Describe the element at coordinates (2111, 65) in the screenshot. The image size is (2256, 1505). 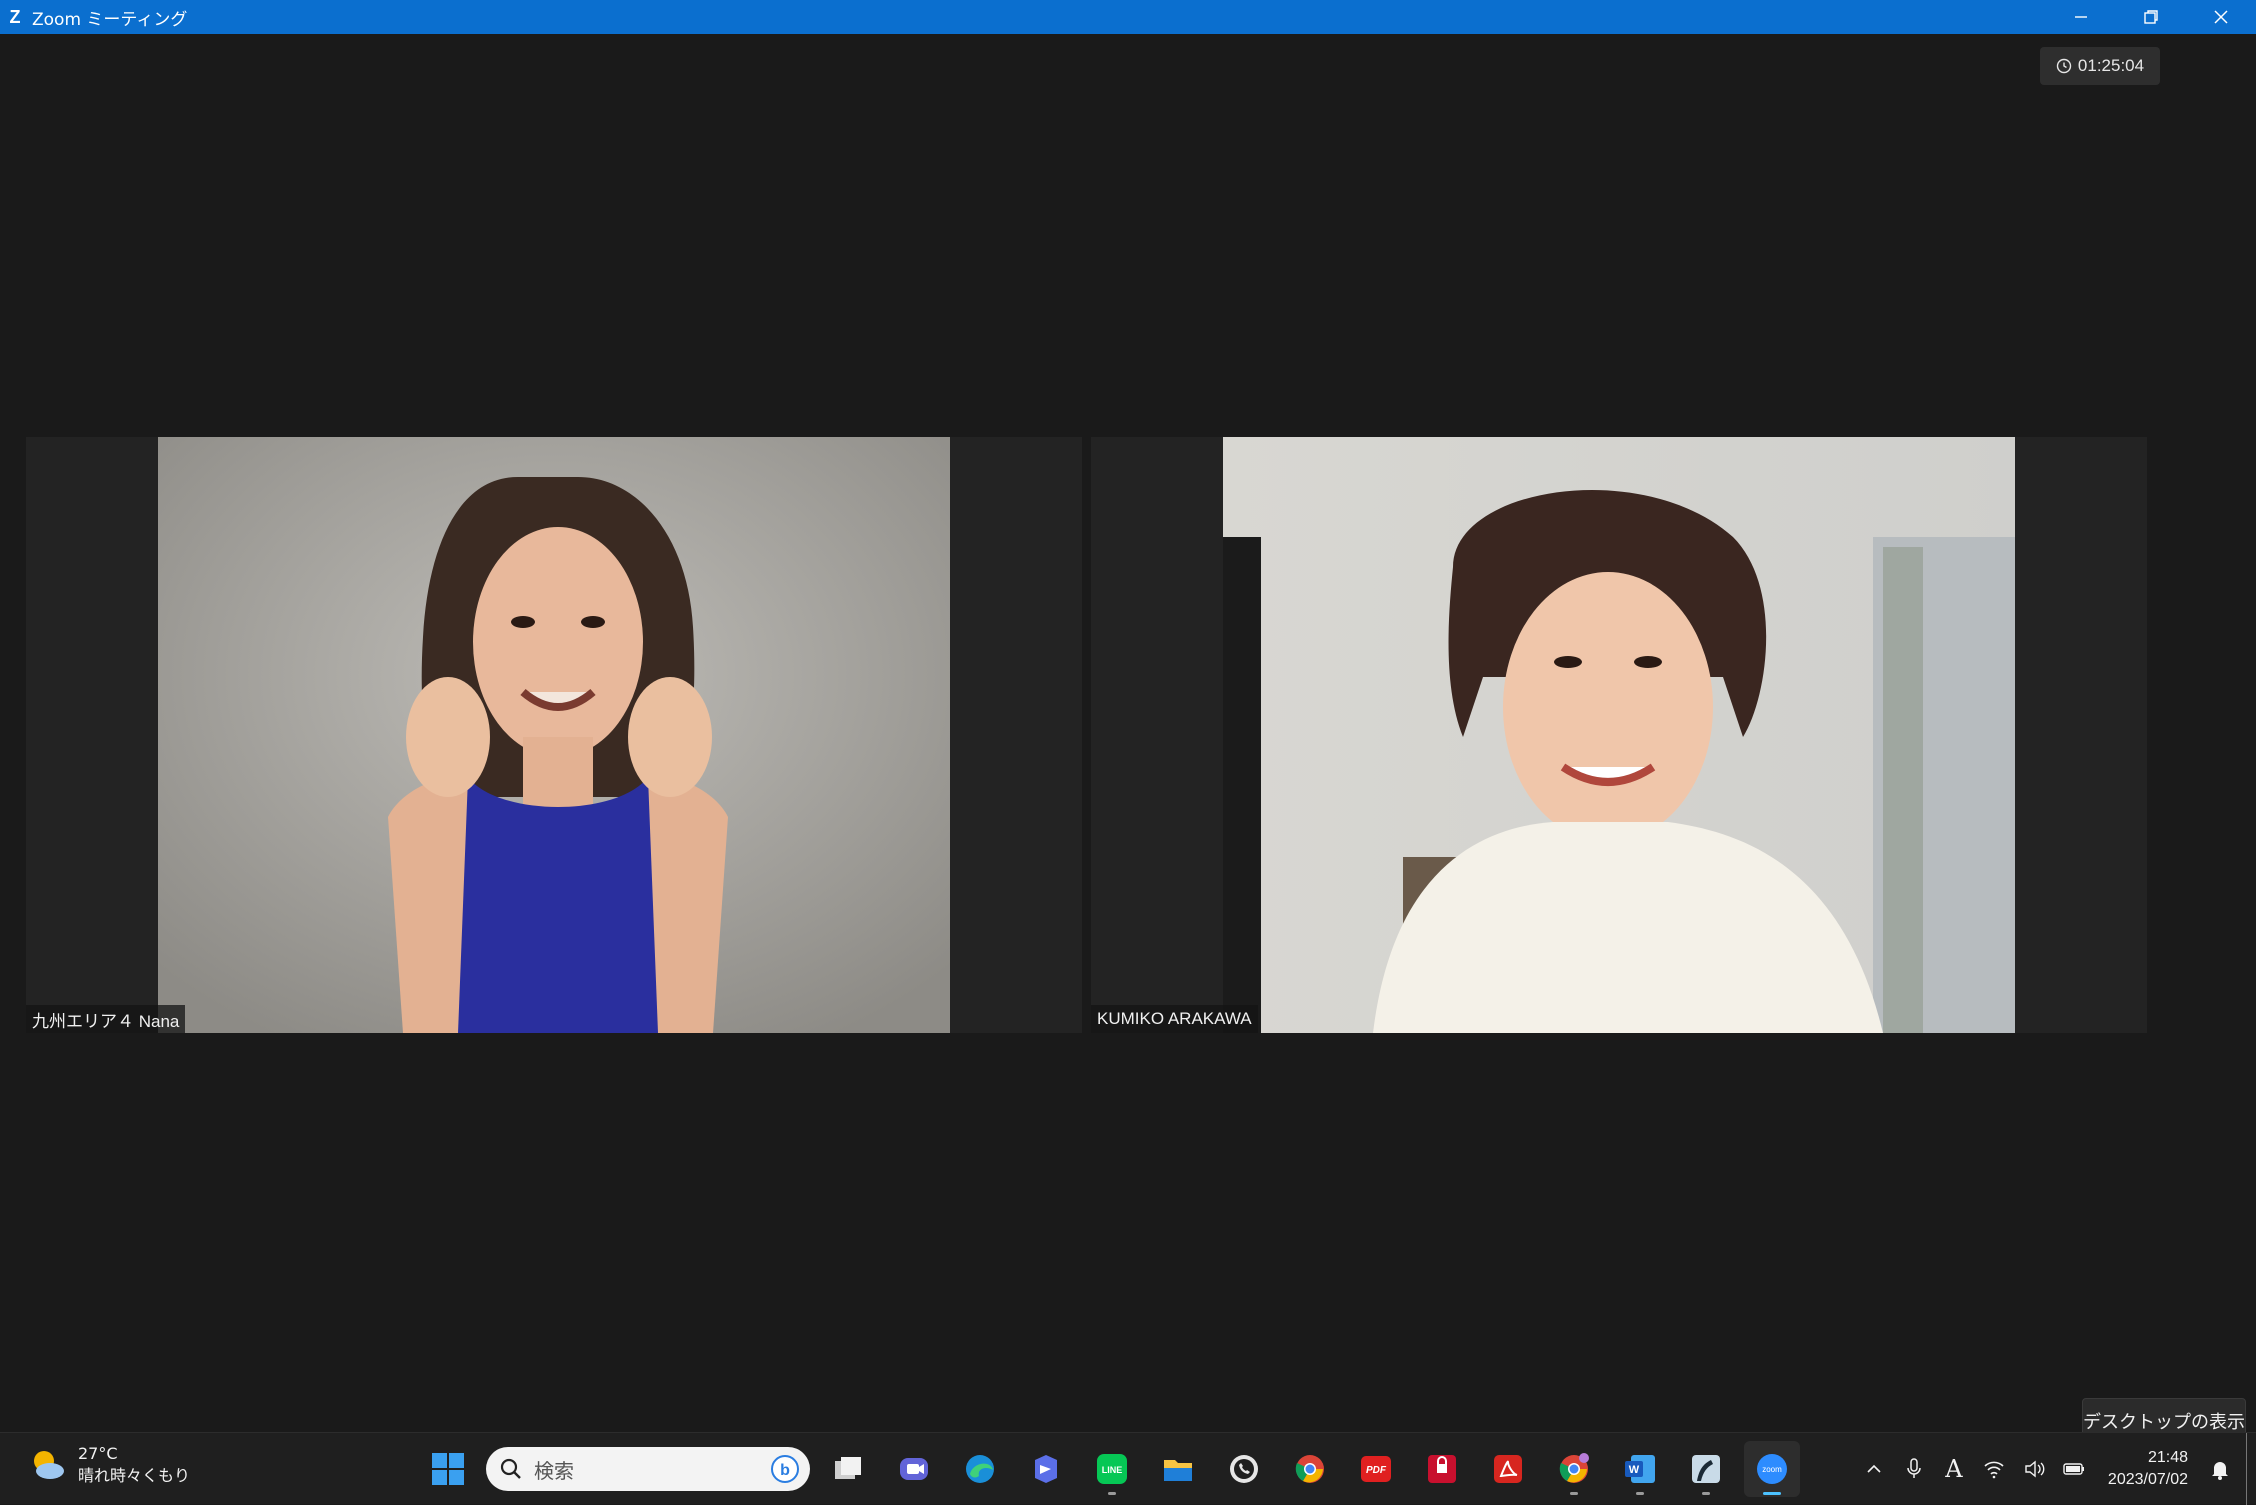
I see `timer-text: 01:25:04` at that location.